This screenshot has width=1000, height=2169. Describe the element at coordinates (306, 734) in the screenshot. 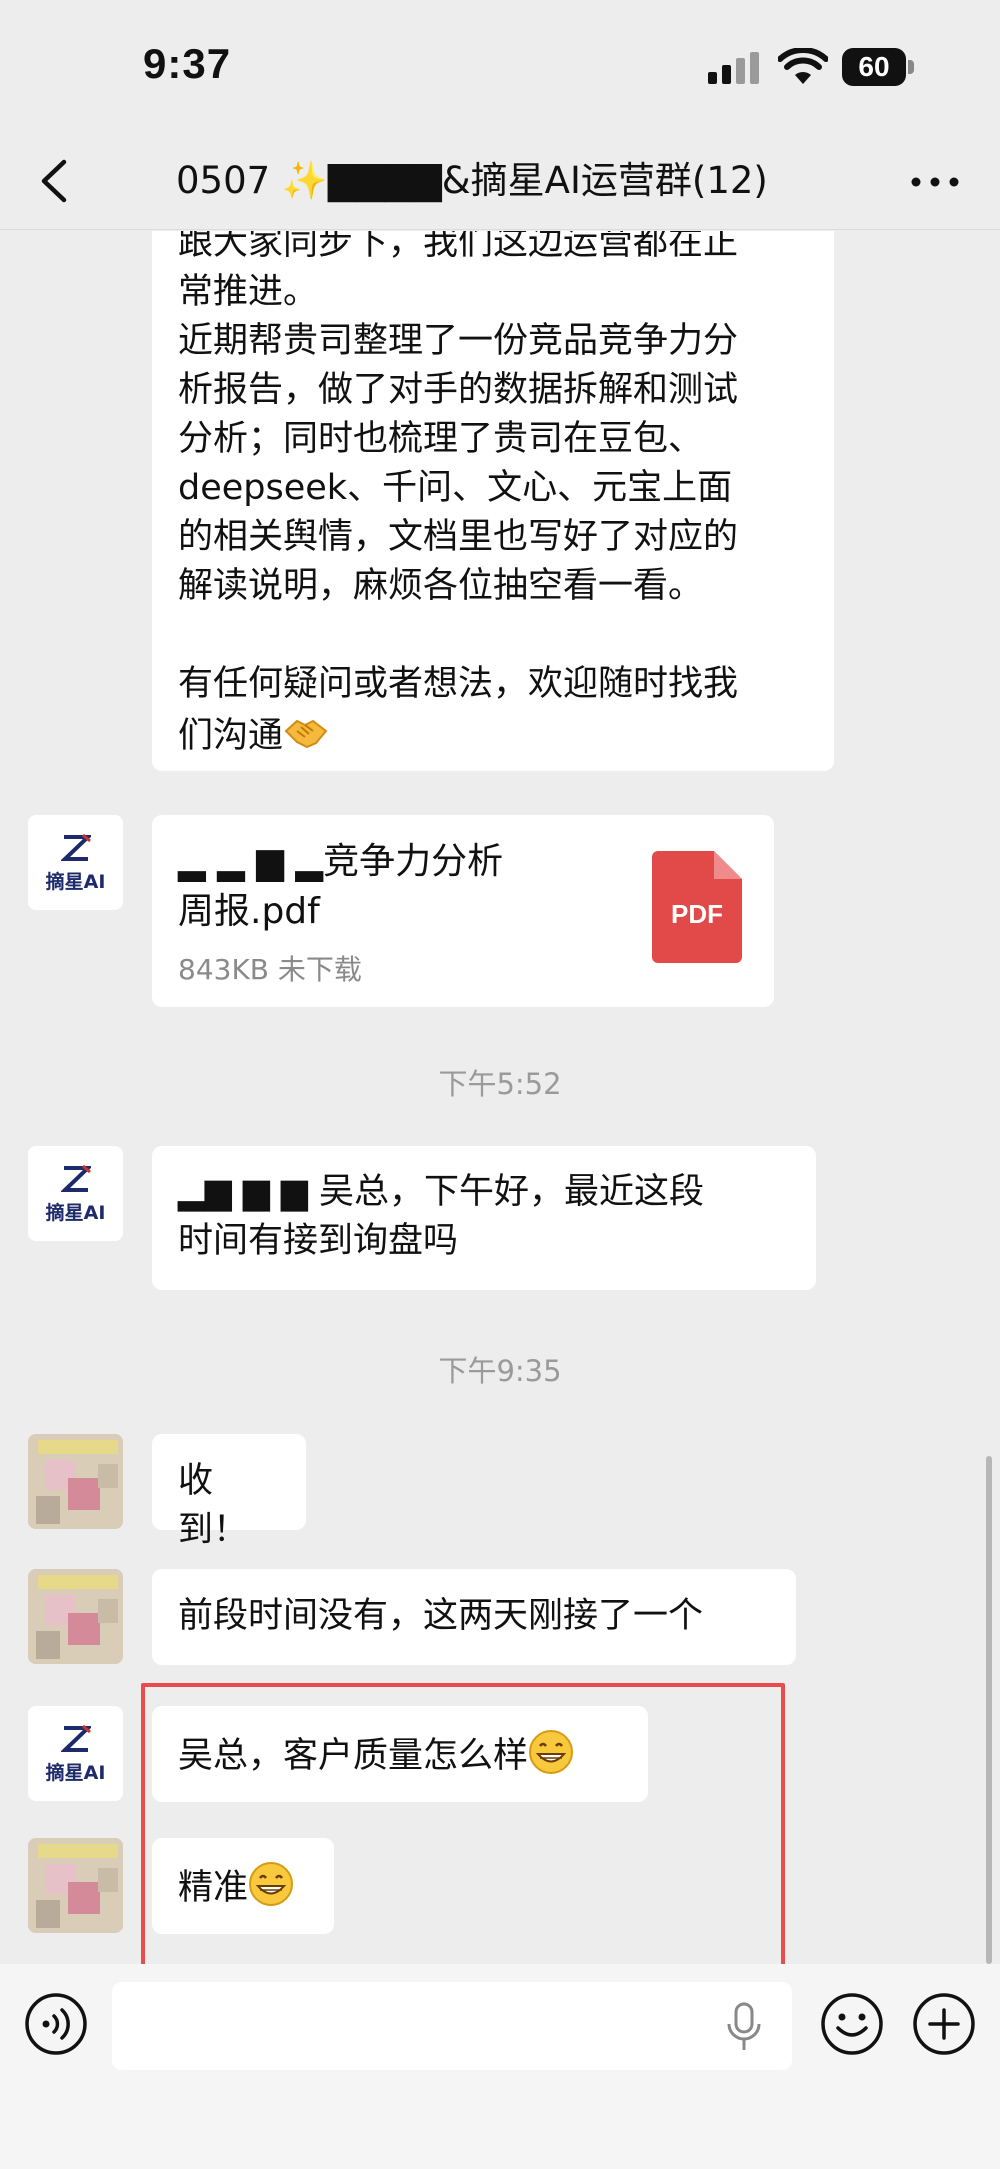

I see `handshake-emoji` at that location.